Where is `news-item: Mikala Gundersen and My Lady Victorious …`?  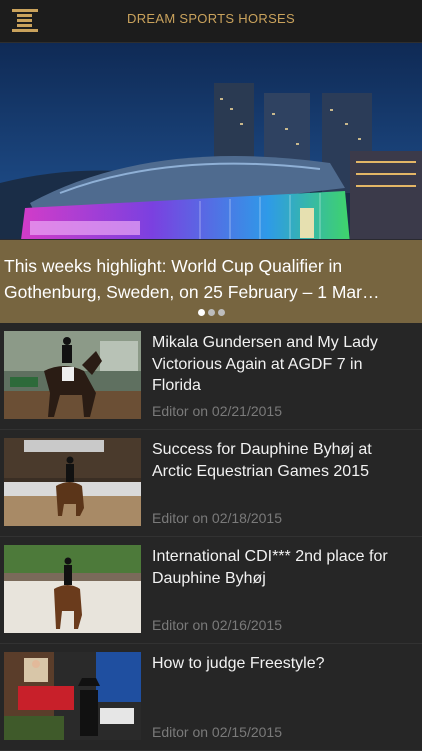 news-item: Mikala Gundersen and My Lady Victorious … is located at coordinates (211, 376).